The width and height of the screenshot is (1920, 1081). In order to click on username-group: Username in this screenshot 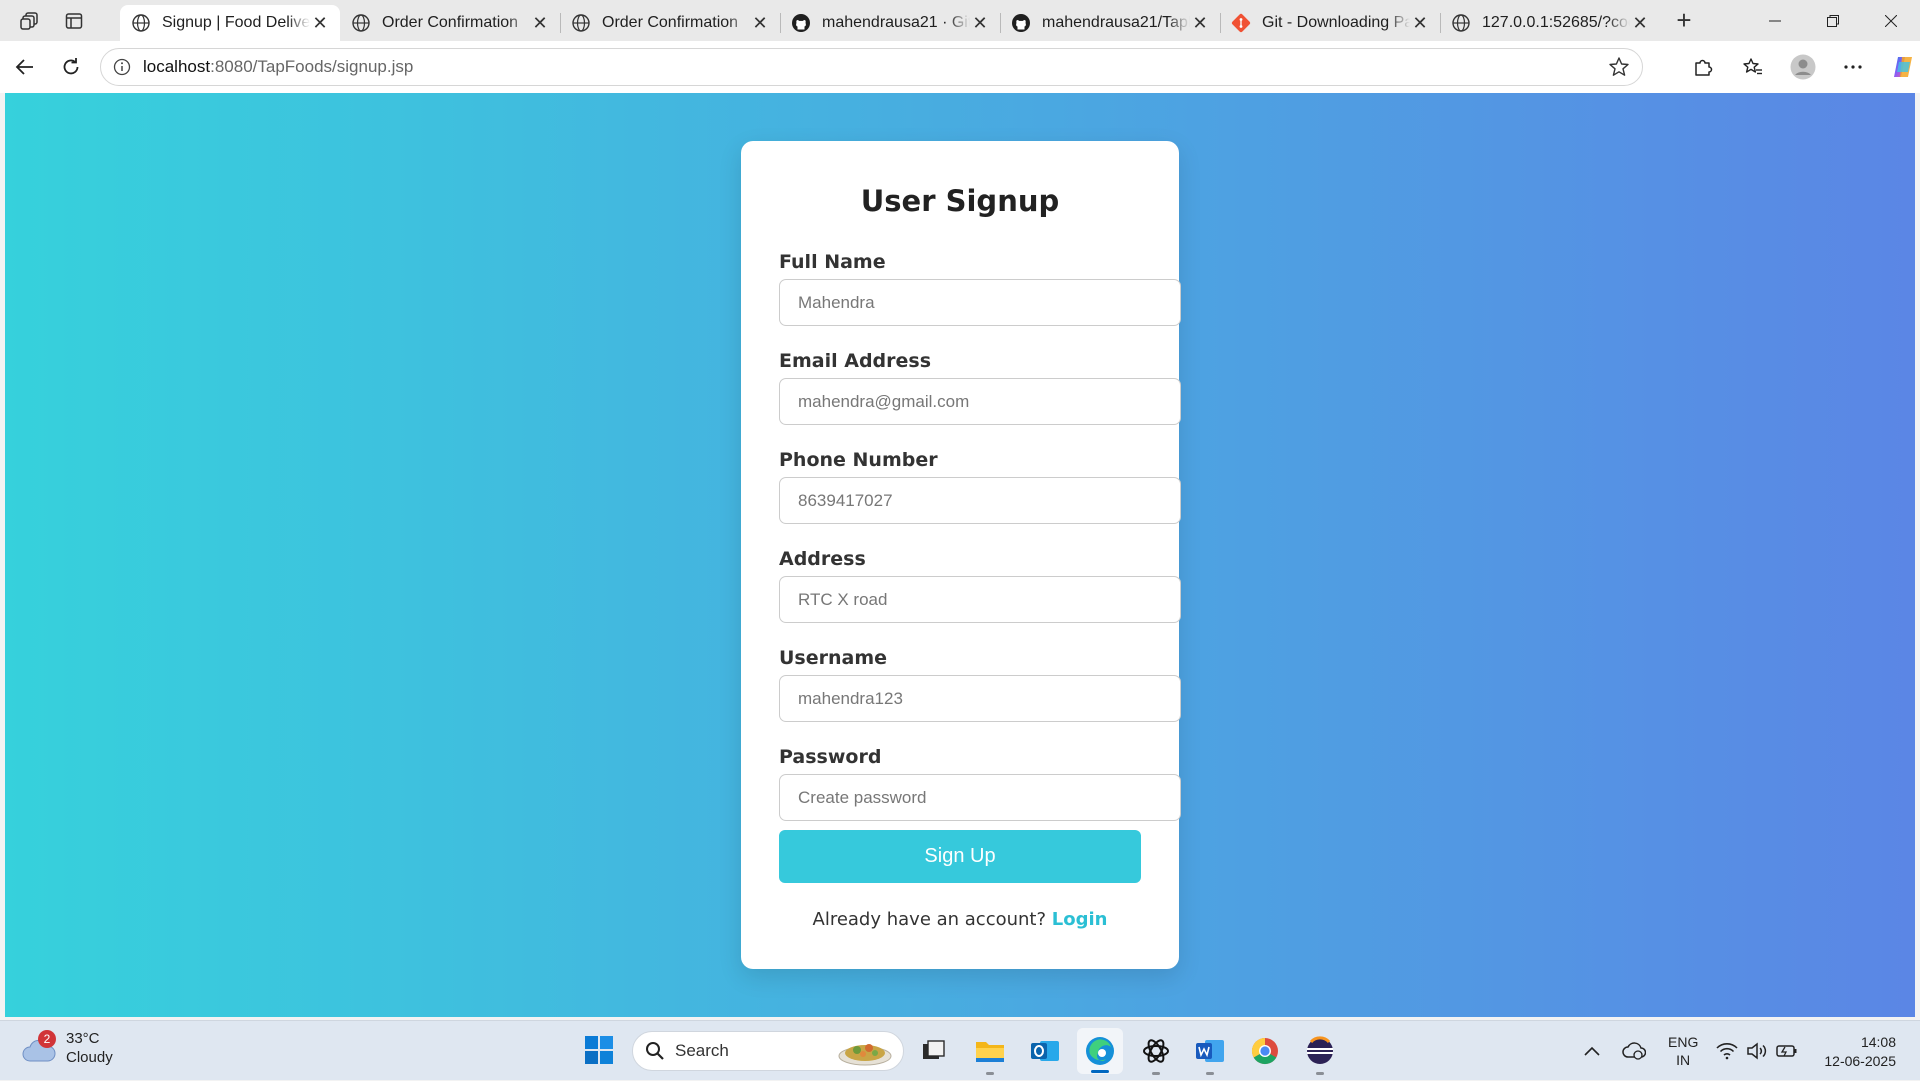, I will do `click(980, 684)`.